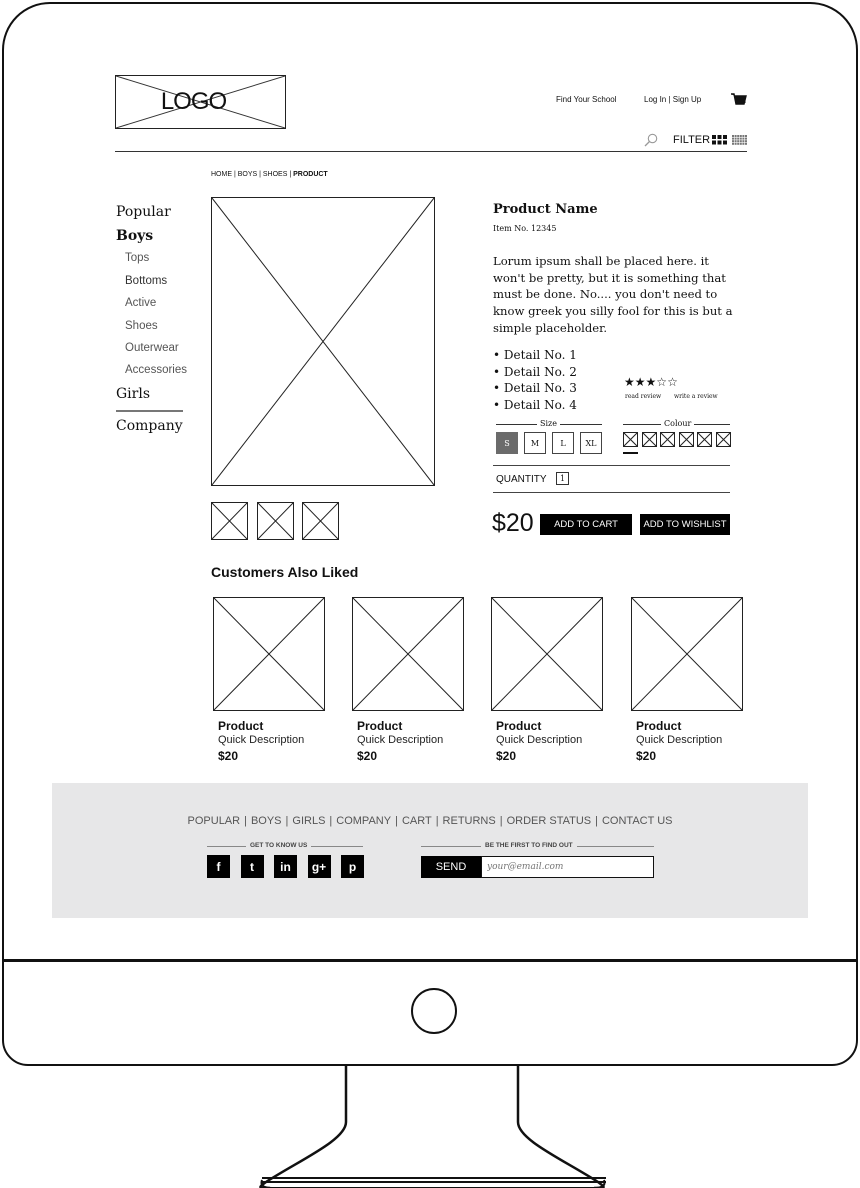 The height and width of the screenshot is (1188, 860). I want to click on logo-text: LOGO, so click(193, 101).